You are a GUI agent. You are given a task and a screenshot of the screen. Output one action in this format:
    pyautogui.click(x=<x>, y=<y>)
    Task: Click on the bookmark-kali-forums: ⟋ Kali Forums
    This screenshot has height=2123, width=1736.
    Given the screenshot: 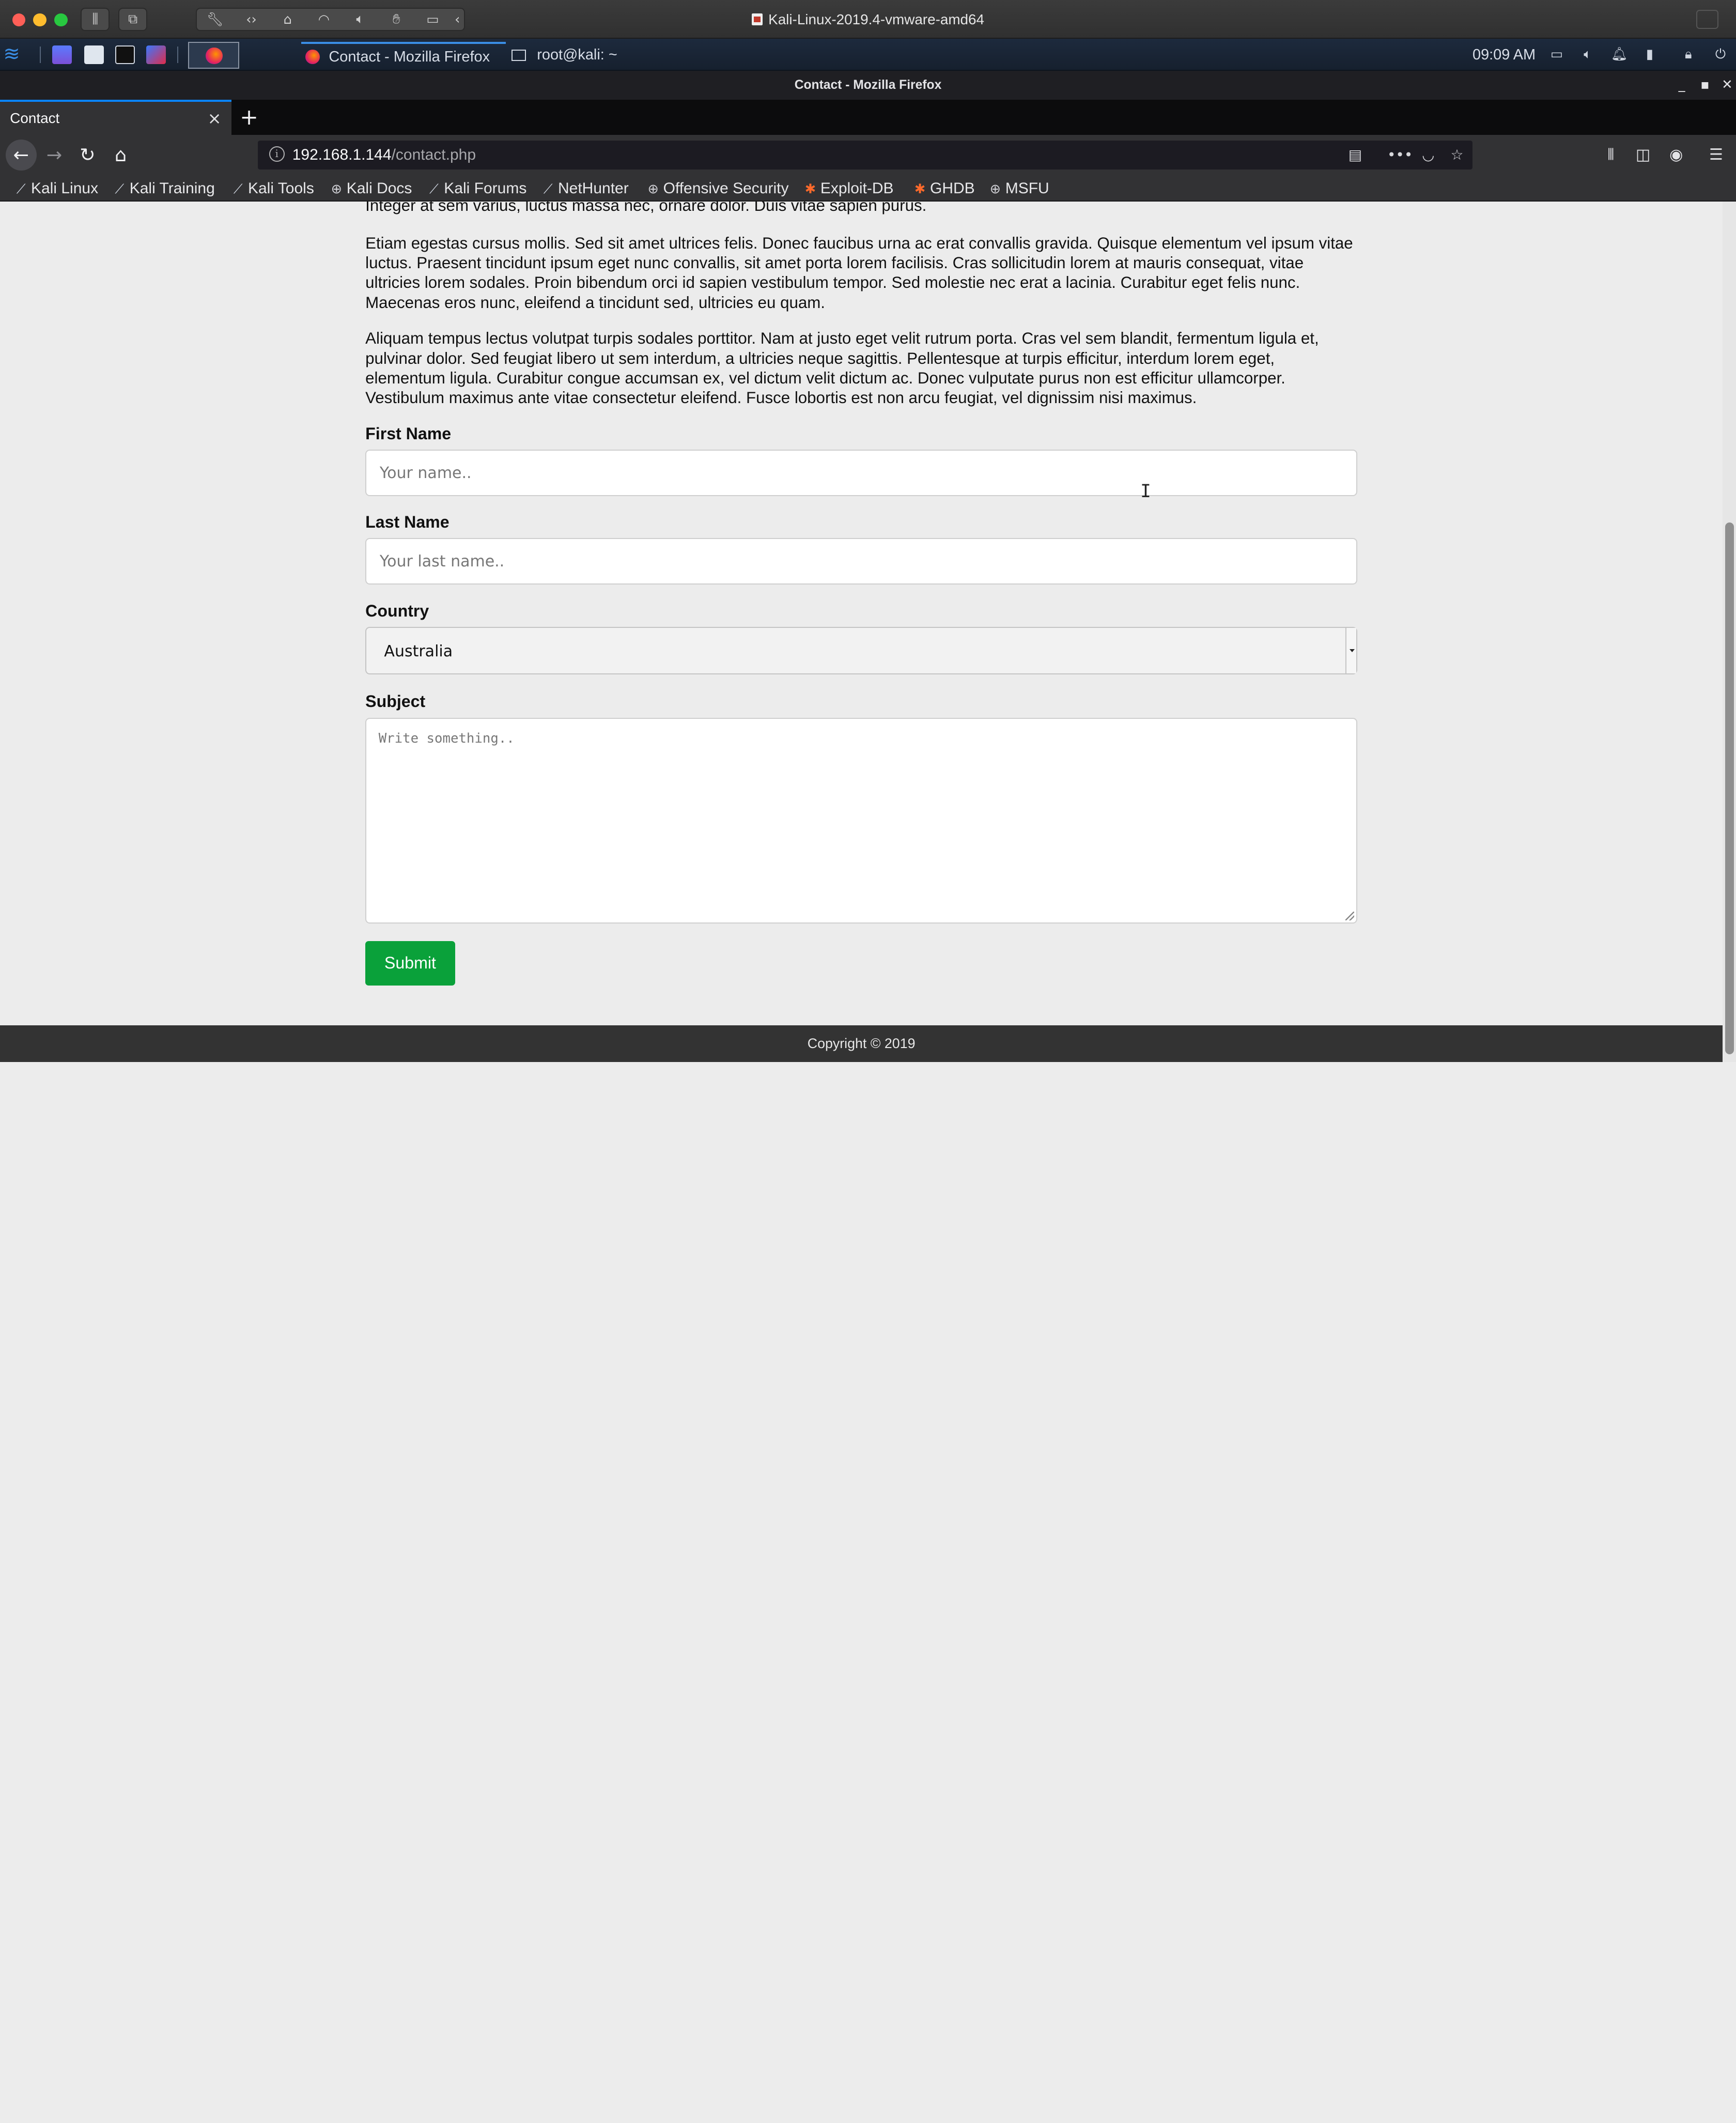 What is the action you would take?
    pyautogui.click(x=476, y=189)
    